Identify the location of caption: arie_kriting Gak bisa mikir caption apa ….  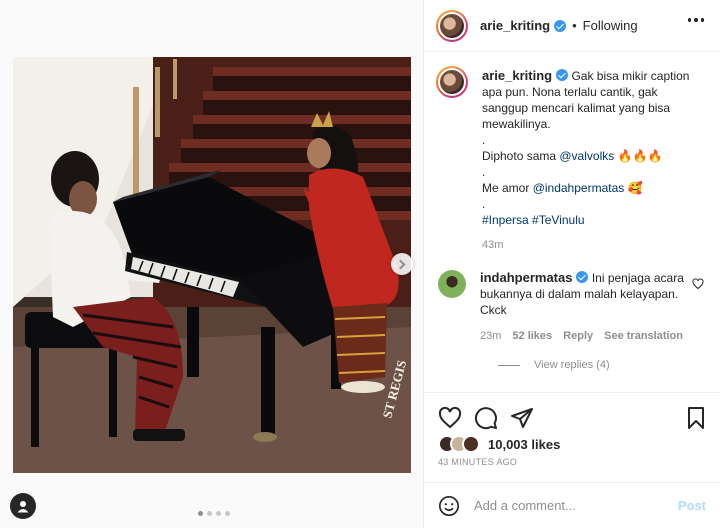
(570, 159).